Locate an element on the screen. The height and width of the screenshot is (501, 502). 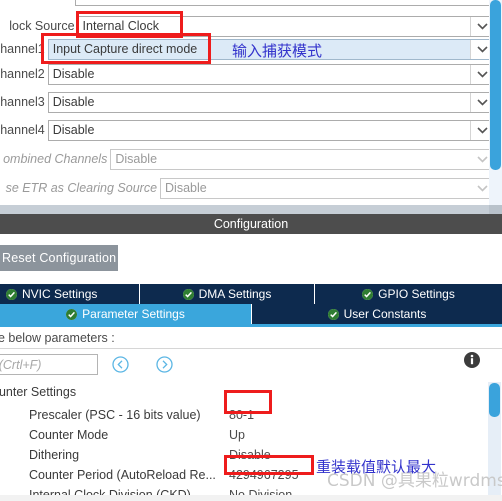
previous-match-button is located at coordinates (120, 364).